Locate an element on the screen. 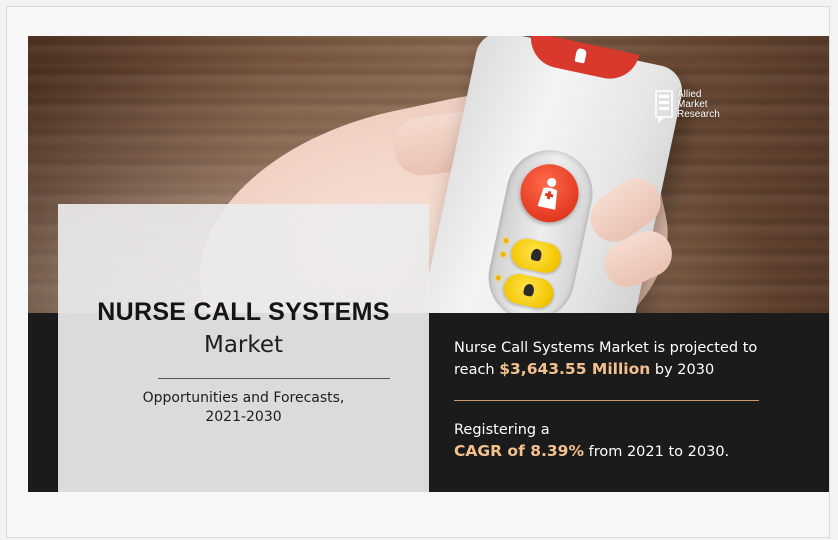 This screenshot has height=540, width=838. projection-value-line: reach $3,643.55 Million by 2030 is located at coordinates (624, 370).